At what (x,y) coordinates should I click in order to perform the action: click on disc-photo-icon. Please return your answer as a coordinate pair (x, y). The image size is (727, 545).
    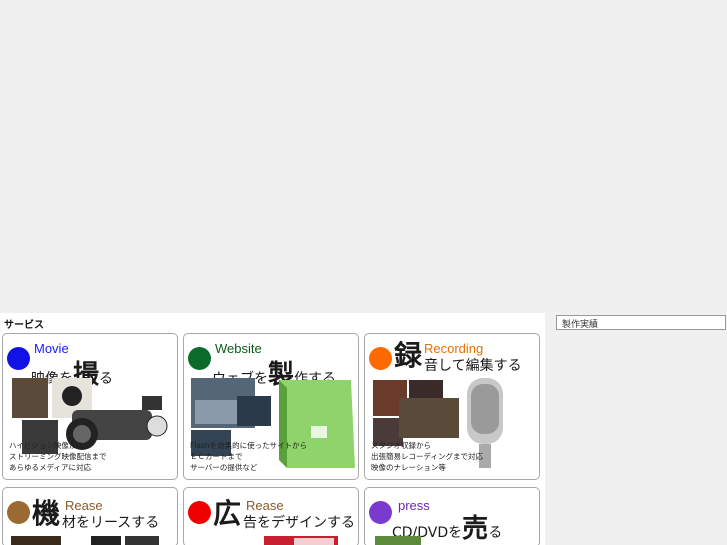
    Looking at the image, I should click on (398, 540).